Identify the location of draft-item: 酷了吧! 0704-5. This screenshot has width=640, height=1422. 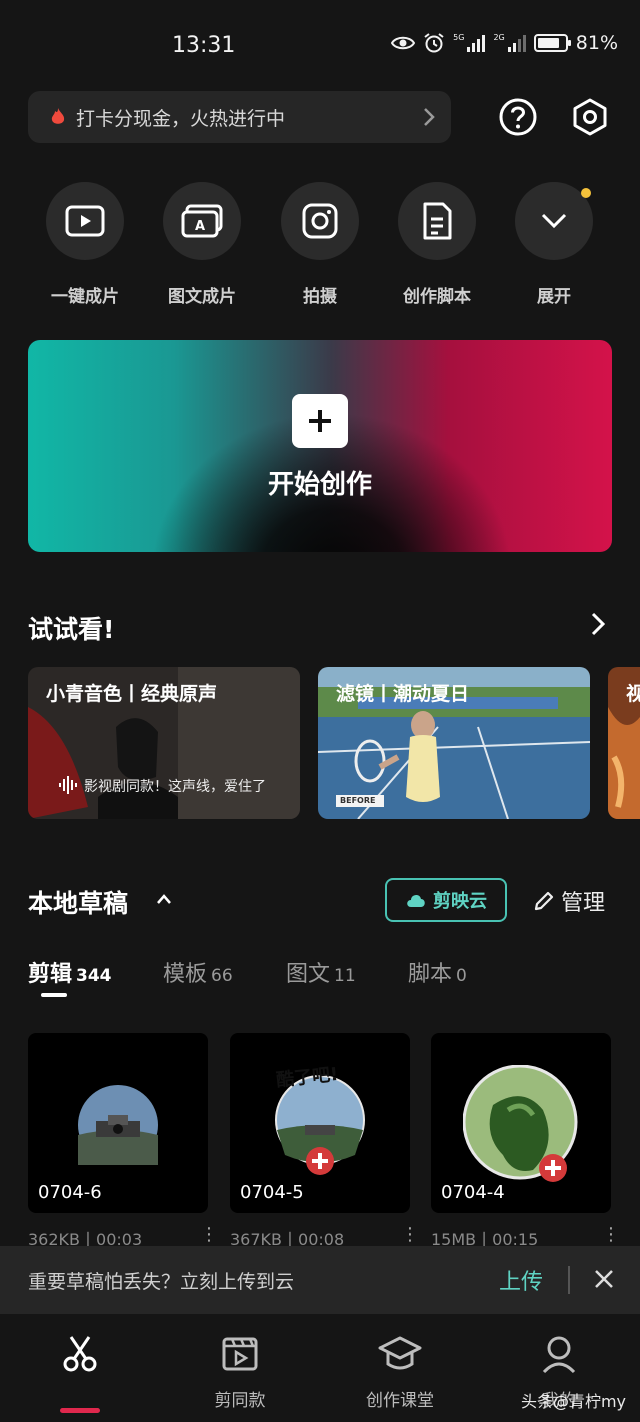
(320, 1123).